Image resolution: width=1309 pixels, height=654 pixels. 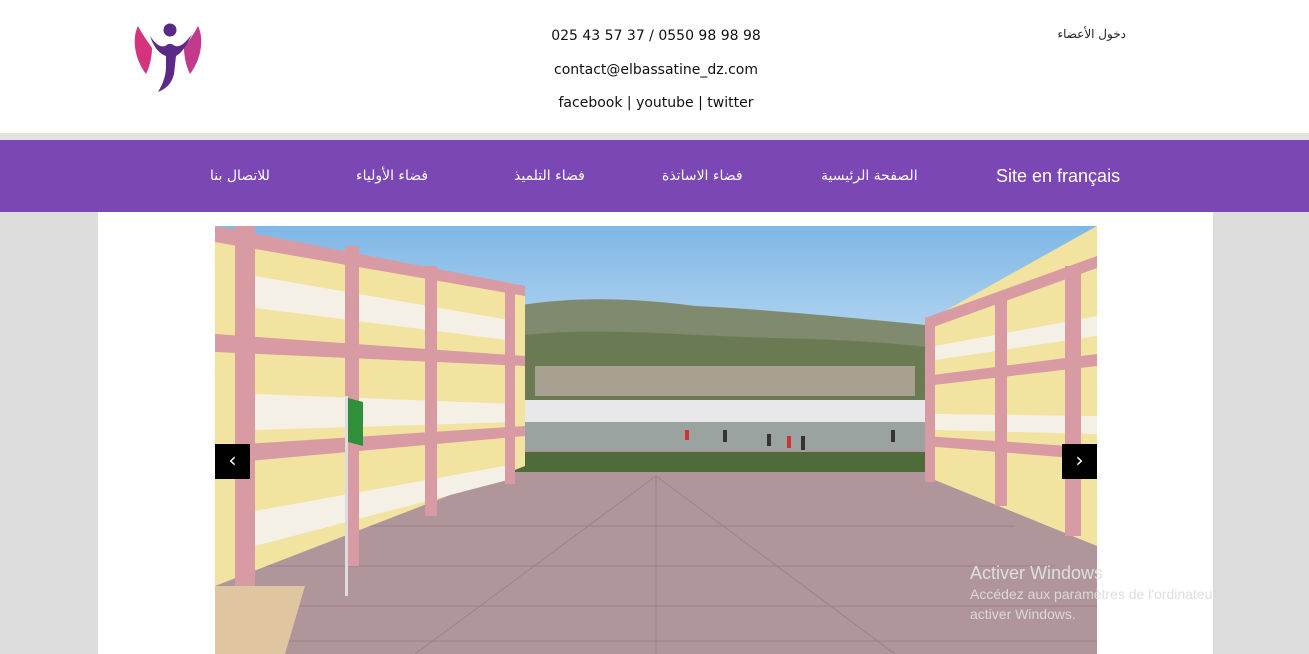 I want to click on nav-teachers-space: فضاء الاساتذة, so click(x=702, y=176).